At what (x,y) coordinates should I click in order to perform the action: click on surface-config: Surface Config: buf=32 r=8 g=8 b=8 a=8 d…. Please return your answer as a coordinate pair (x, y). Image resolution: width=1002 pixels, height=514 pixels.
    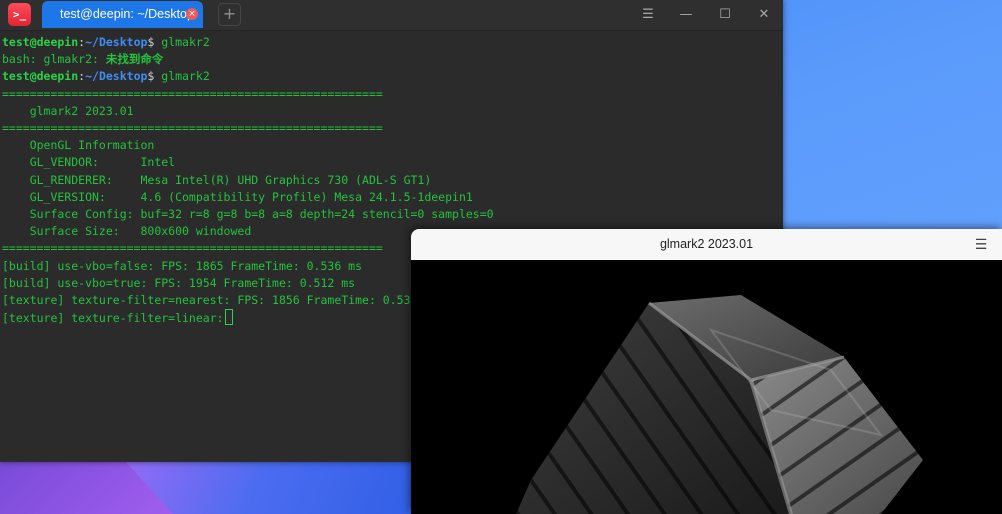
    Looking at the image, I should click on (248, 214).